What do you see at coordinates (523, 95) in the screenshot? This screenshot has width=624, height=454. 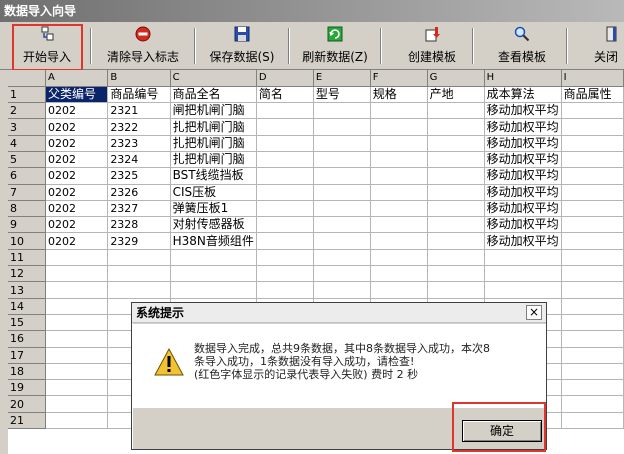 I see `grid-cell: 成本算法` at bounding box center [523, 95].